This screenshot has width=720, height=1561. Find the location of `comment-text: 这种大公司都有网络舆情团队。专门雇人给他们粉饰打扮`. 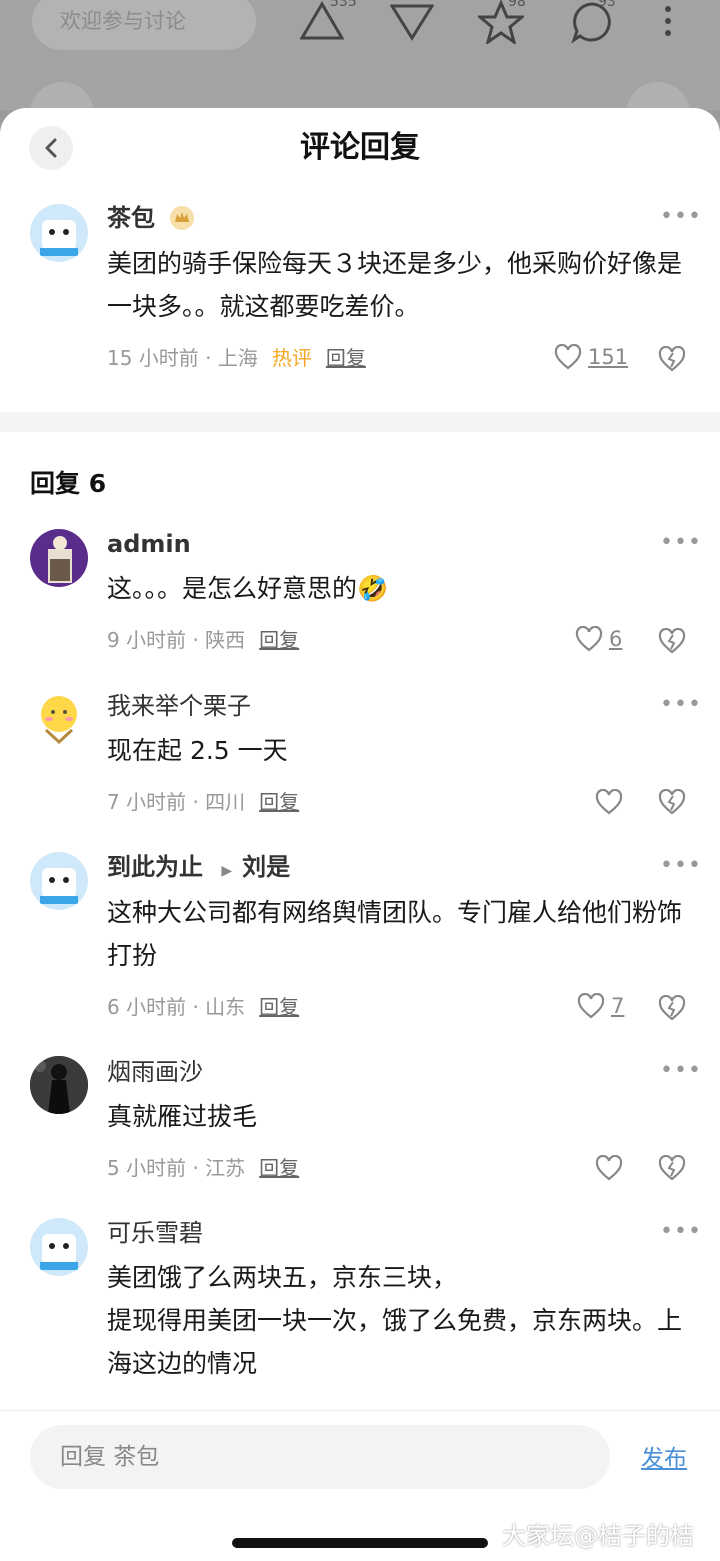

comment-text: 这种大公司都有网络舆情团队。专门雇人给他们粉饰打扮 is located at coordinates (395, 934).